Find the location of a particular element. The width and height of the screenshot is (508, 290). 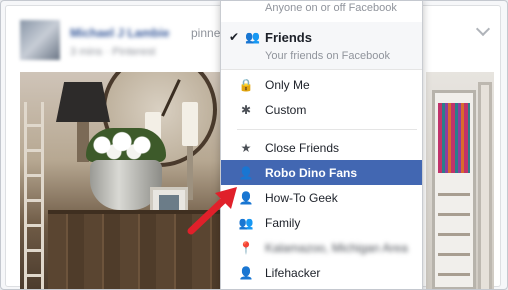

post-photo-right is located at coordinates (460, 180).